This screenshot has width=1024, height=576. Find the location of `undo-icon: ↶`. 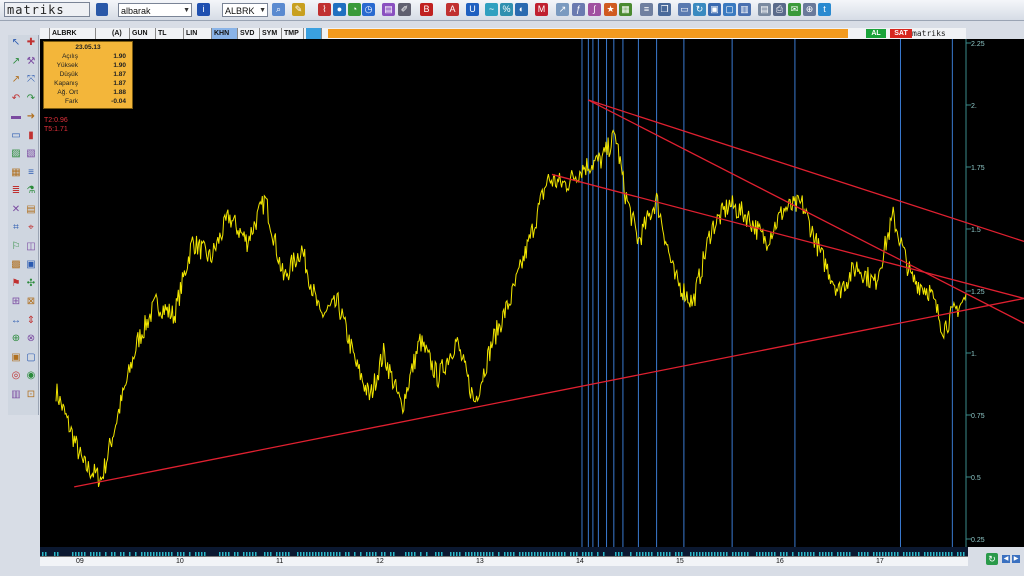

undo-icon: ↶ is located at coordinates (16, 99).